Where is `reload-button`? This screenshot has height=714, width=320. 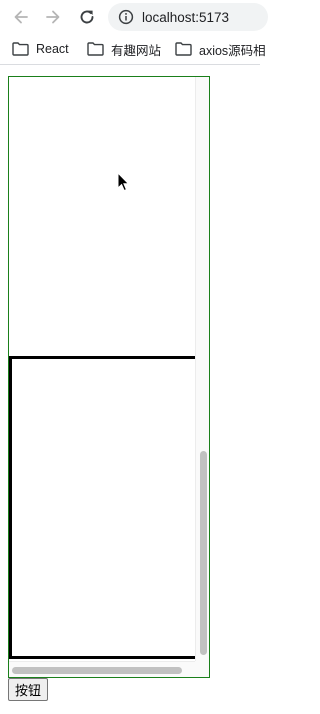
reload-button is located at coordinates (87, 17).